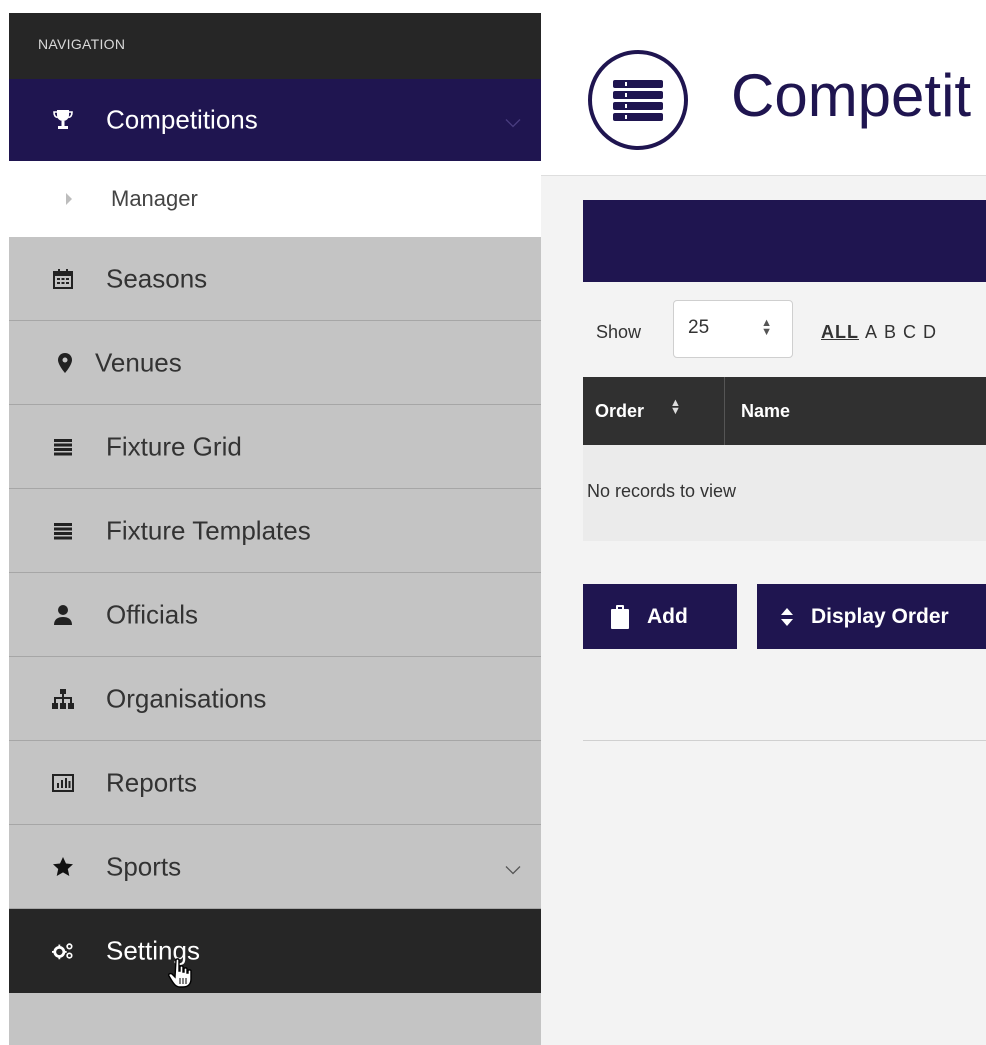 The image size is (986, 1045). Describe the element at coordinates (890, 332) in the screenshot. I see `alpha-filter-letter: B` at that location.